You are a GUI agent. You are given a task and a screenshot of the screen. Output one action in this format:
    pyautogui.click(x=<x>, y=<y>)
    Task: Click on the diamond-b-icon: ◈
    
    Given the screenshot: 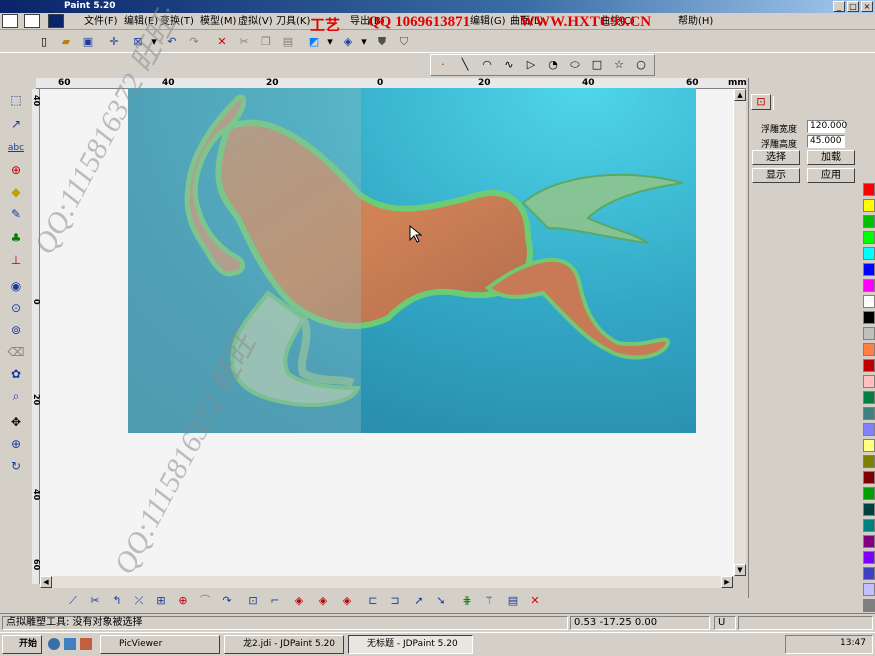 What is the action you would take?
    pyautogui.click(x=323, y=601)
    